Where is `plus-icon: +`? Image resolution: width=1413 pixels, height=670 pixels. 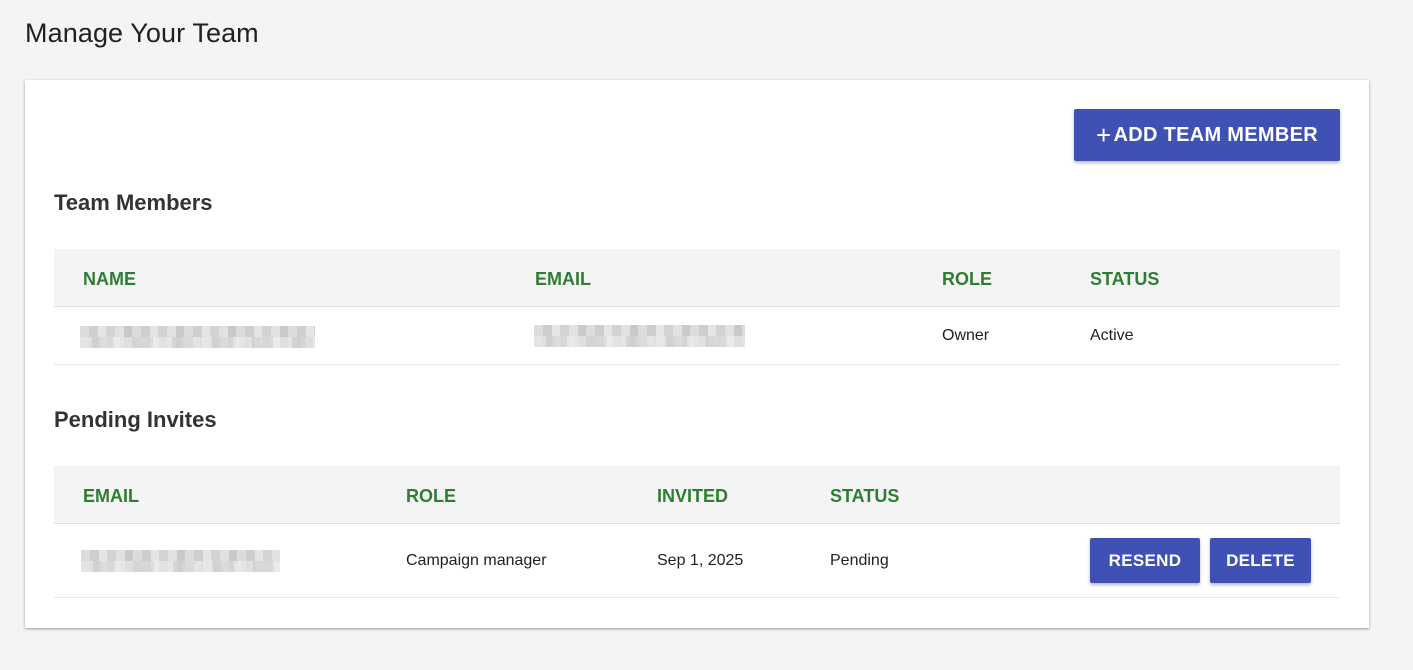
plus-icon: + is located at coordinates (1104, 135).